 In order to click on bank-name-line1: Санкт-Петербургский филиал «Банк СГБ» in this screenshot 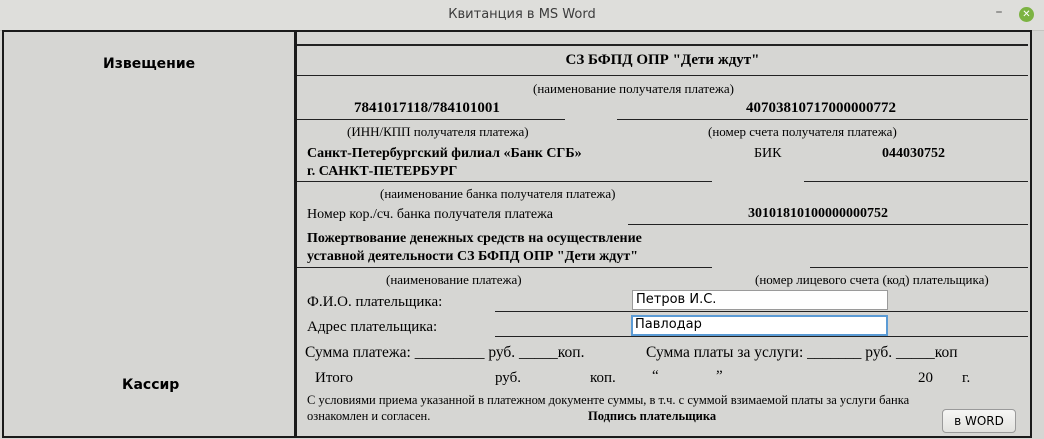, I will do `click(444, 153)`.